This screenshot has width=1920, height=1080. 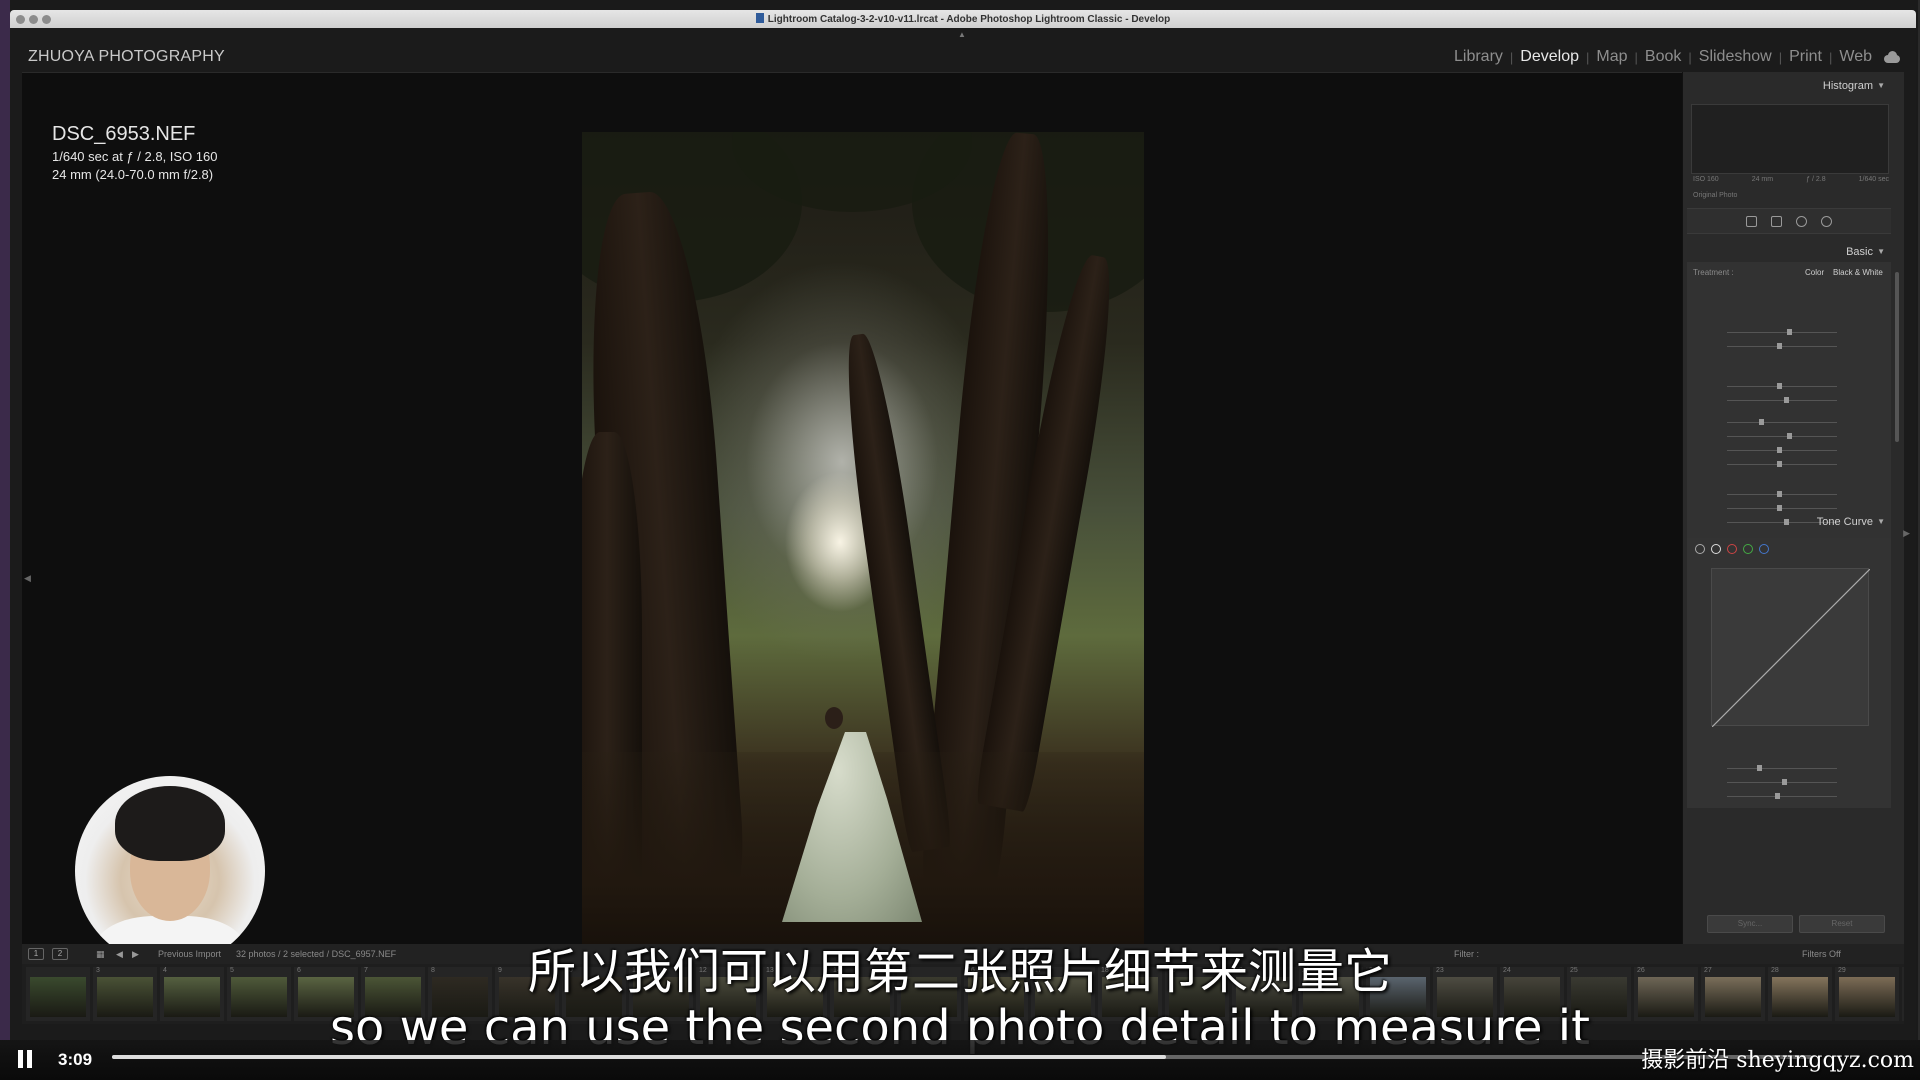 I want to click on progress-fill, so click(x=639, y=1057).